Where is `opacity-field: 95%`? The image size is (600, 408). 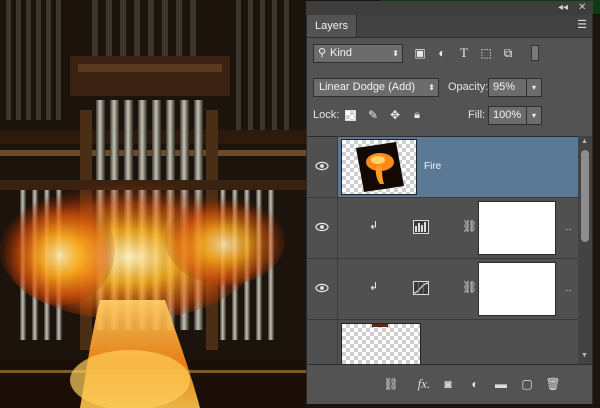 opacity-field: 95% is located at coordinates (507, 87).